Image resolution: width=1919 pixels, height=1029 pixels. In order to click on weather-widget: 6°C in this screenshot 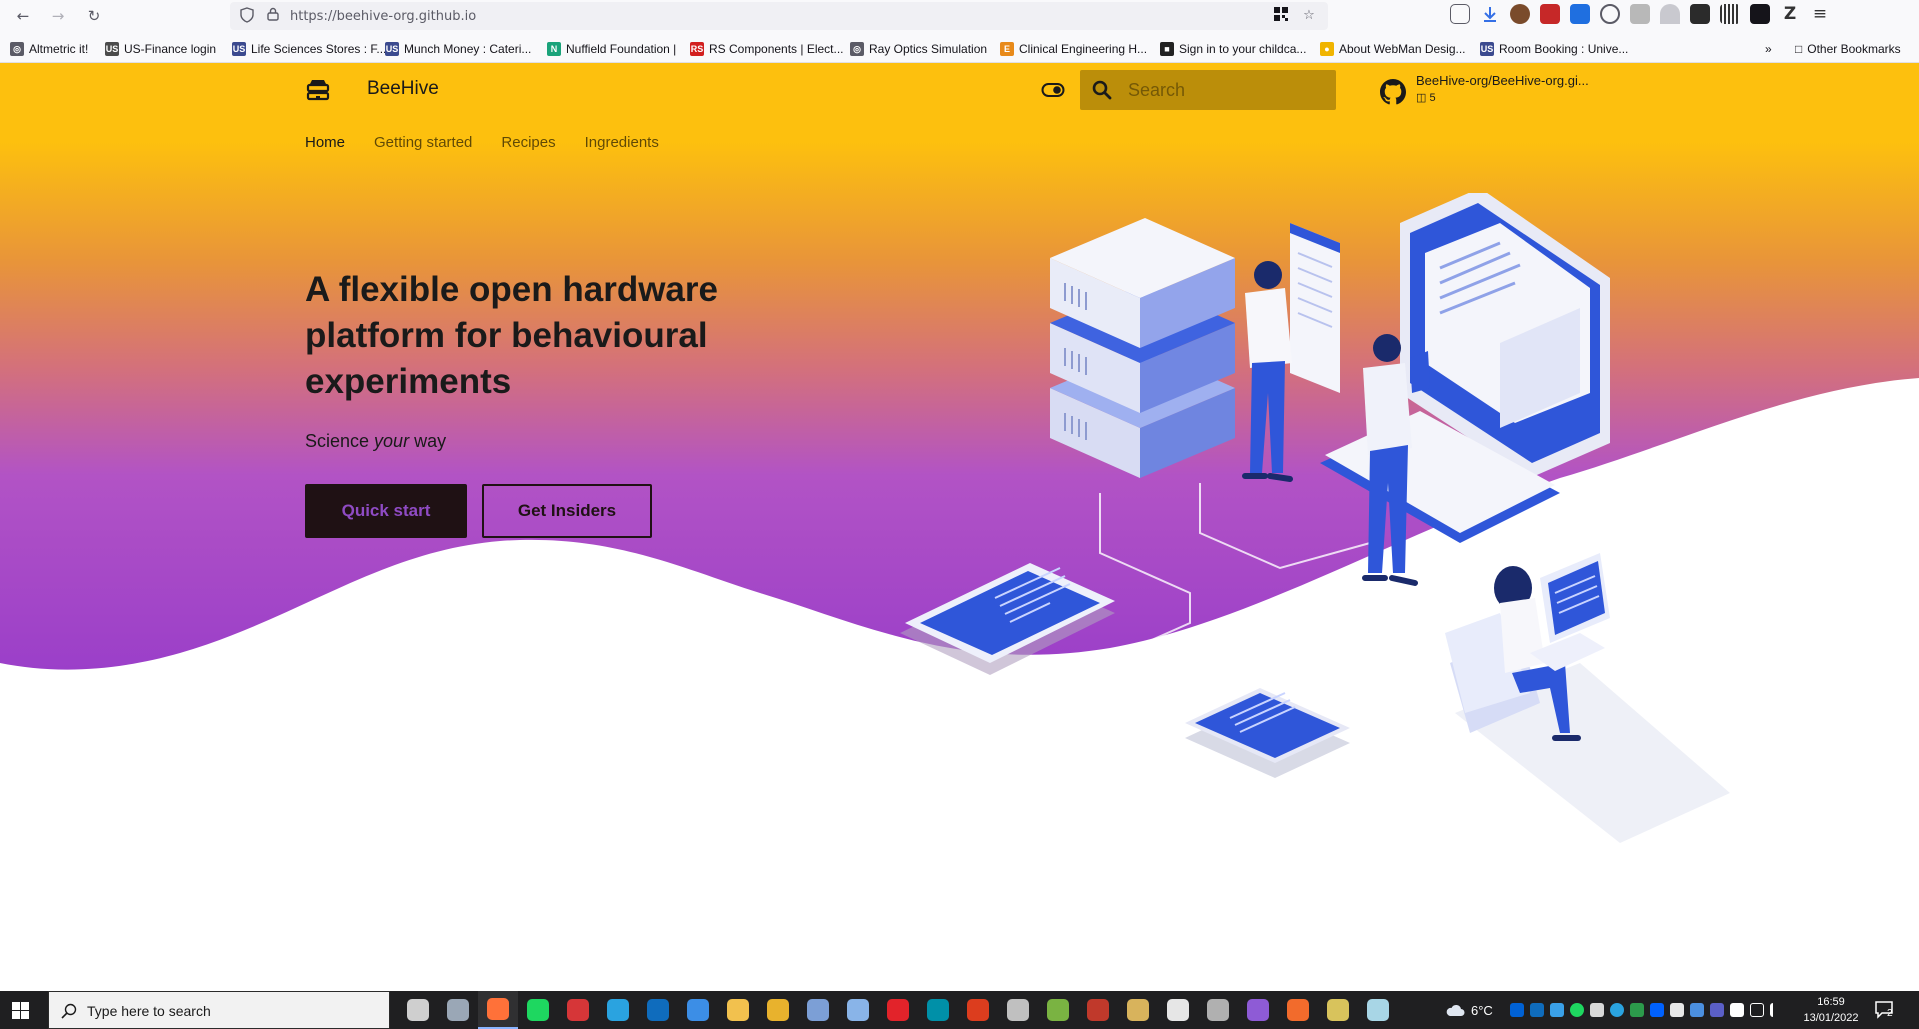, I will do `click(1469, 1010)`.